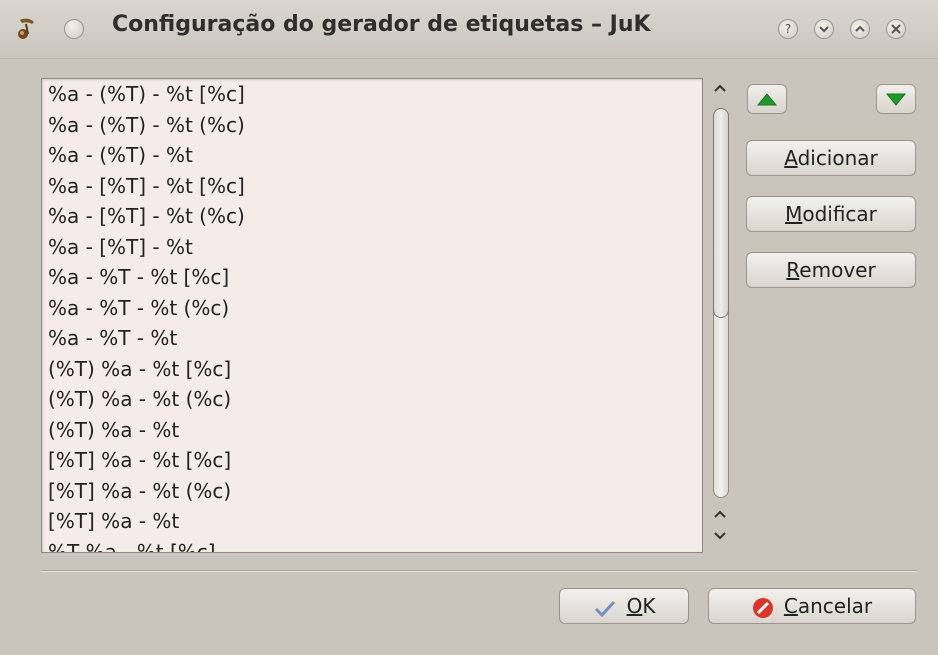 This screenshot has width=938, height=655. What do you see at coordinates (791, 158) in the screenshot?
I see `add-mnemonic: A` at bounding box center [791, 158].